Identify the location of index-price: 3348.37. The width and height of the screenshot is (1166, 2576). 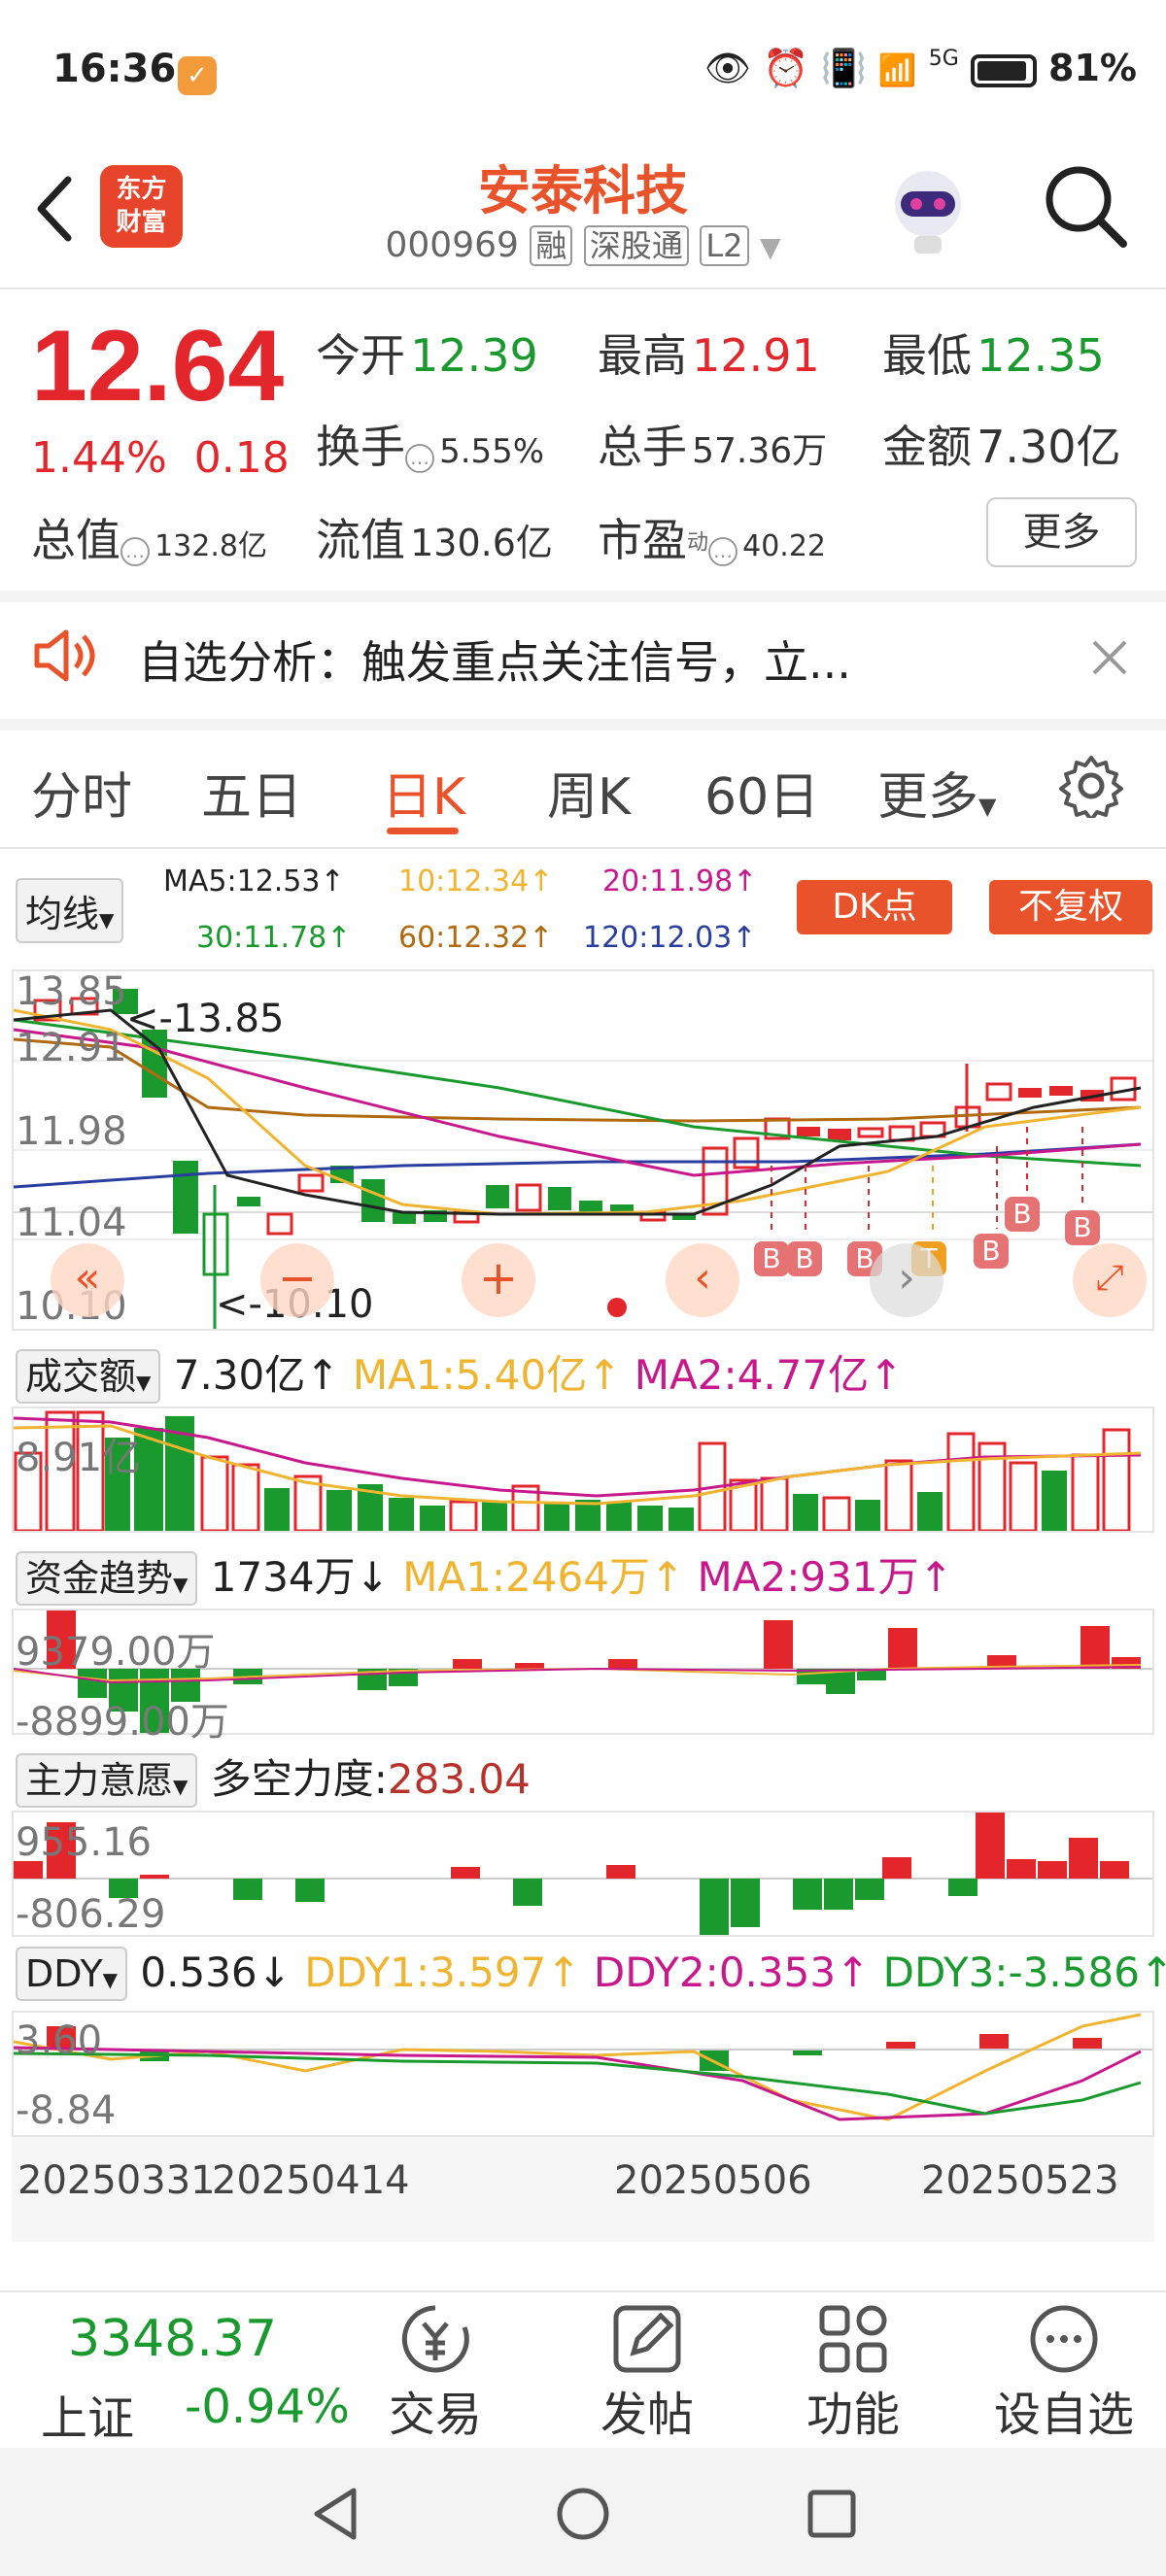
(172, 2339).